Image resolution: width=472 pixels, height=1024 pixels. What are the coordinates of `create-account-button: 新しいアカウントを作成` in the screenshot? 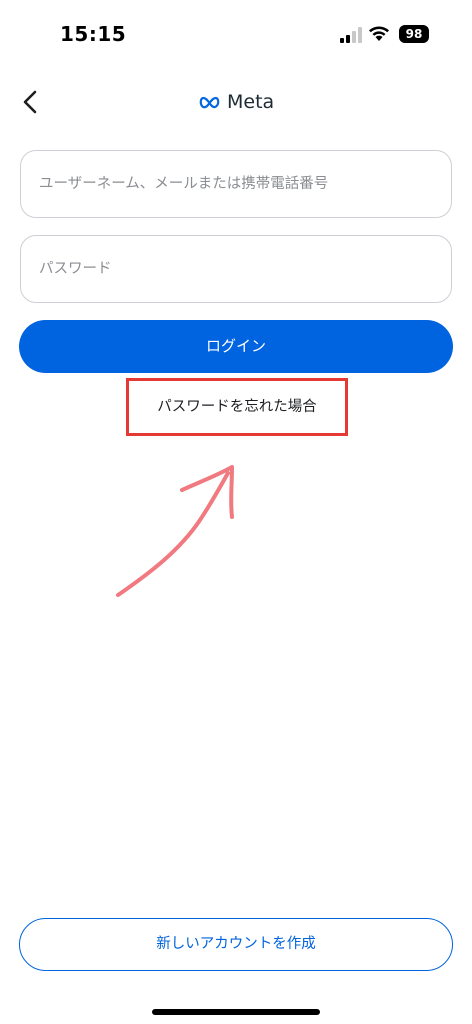 It's located at (236, 944).